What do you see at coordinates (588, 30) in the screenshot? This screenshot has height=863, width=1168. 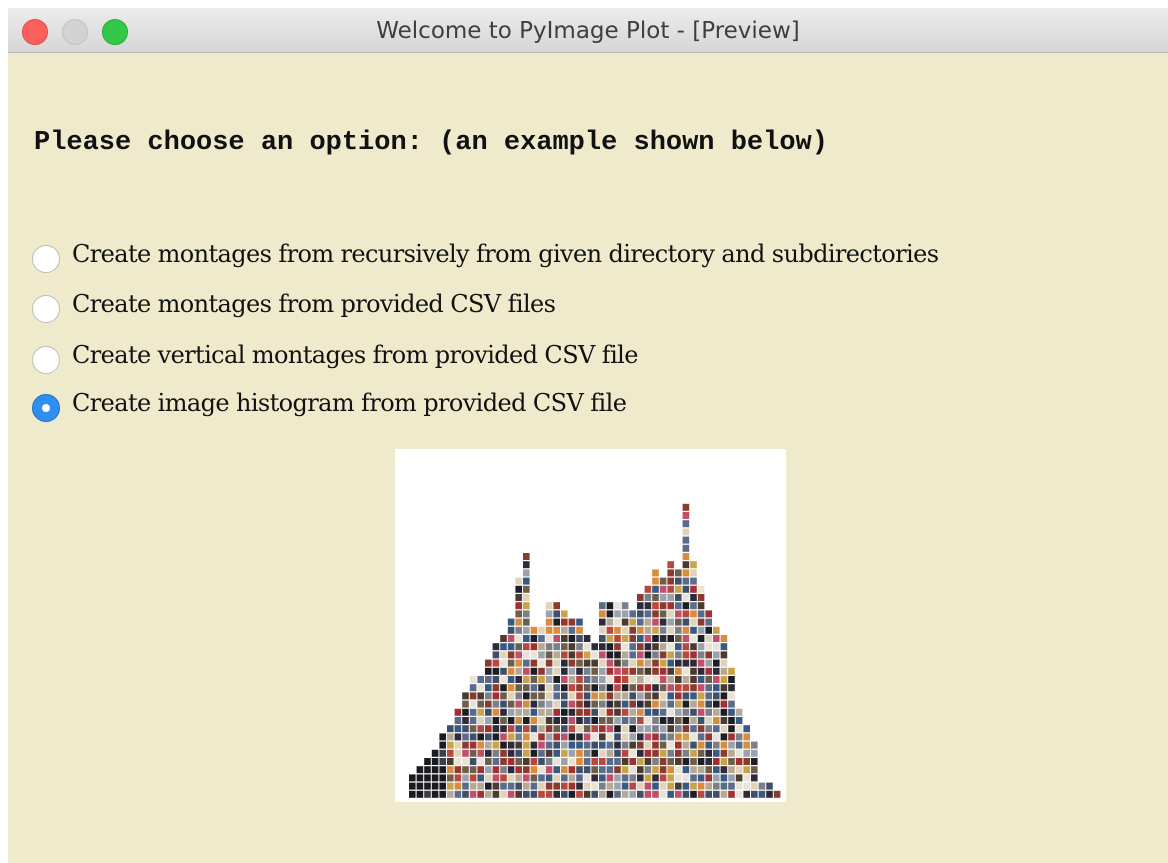 I see `title-bar: Welcome to PyImage Plot - [Preview]` at bounding box center [588, 30].